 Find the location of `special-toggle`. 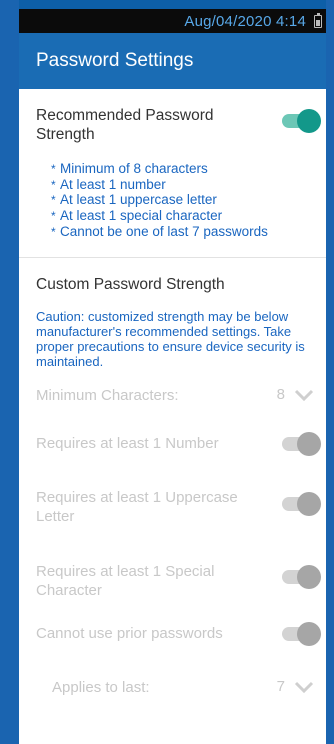

special-toggle is located at coordinates (301, 576).